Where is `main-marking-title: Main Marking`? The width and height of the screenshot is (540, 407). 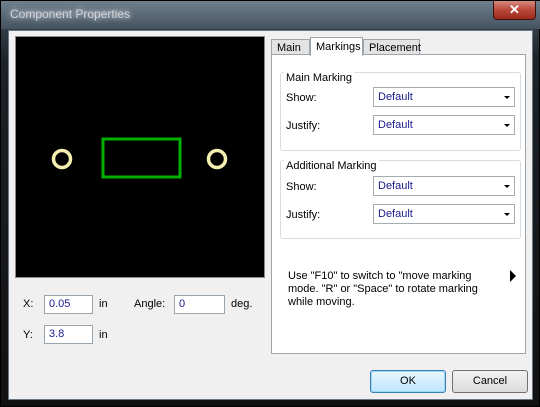 main-marking-title: Main Marking is located at coordinates (319, 78).